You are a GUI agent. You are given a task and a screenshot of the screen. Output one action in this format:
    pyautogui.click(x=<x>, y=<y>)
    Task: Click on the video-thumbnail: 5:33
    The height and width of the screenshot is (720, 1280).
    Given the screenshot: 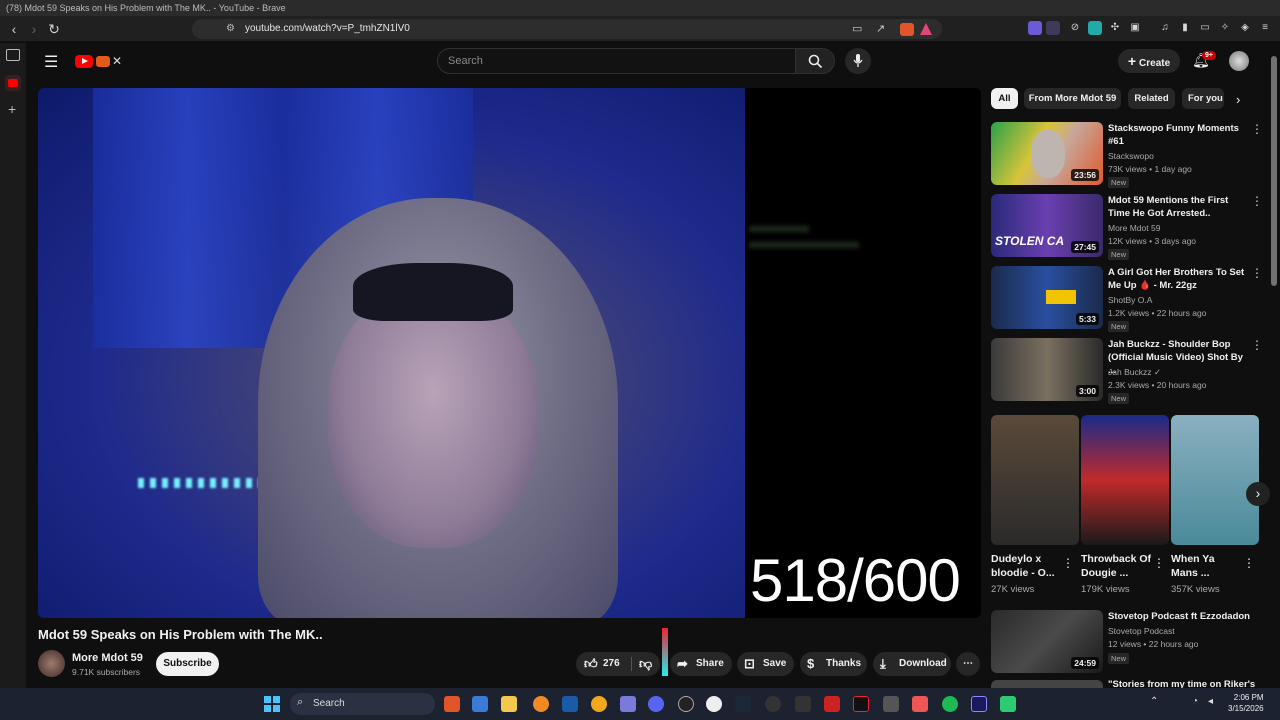 What is the action you would take?
    pyautogui.click(x=1047, y=297)
    